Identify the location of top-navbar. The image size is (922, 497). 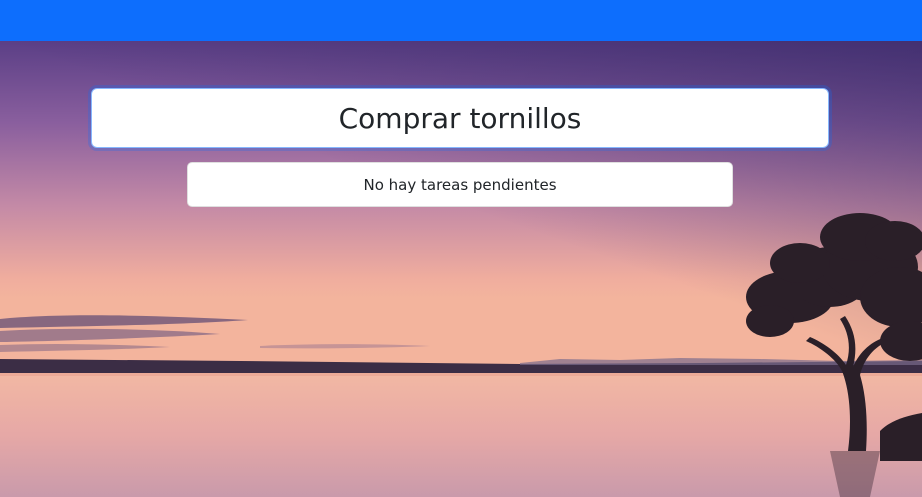
(461, 20).